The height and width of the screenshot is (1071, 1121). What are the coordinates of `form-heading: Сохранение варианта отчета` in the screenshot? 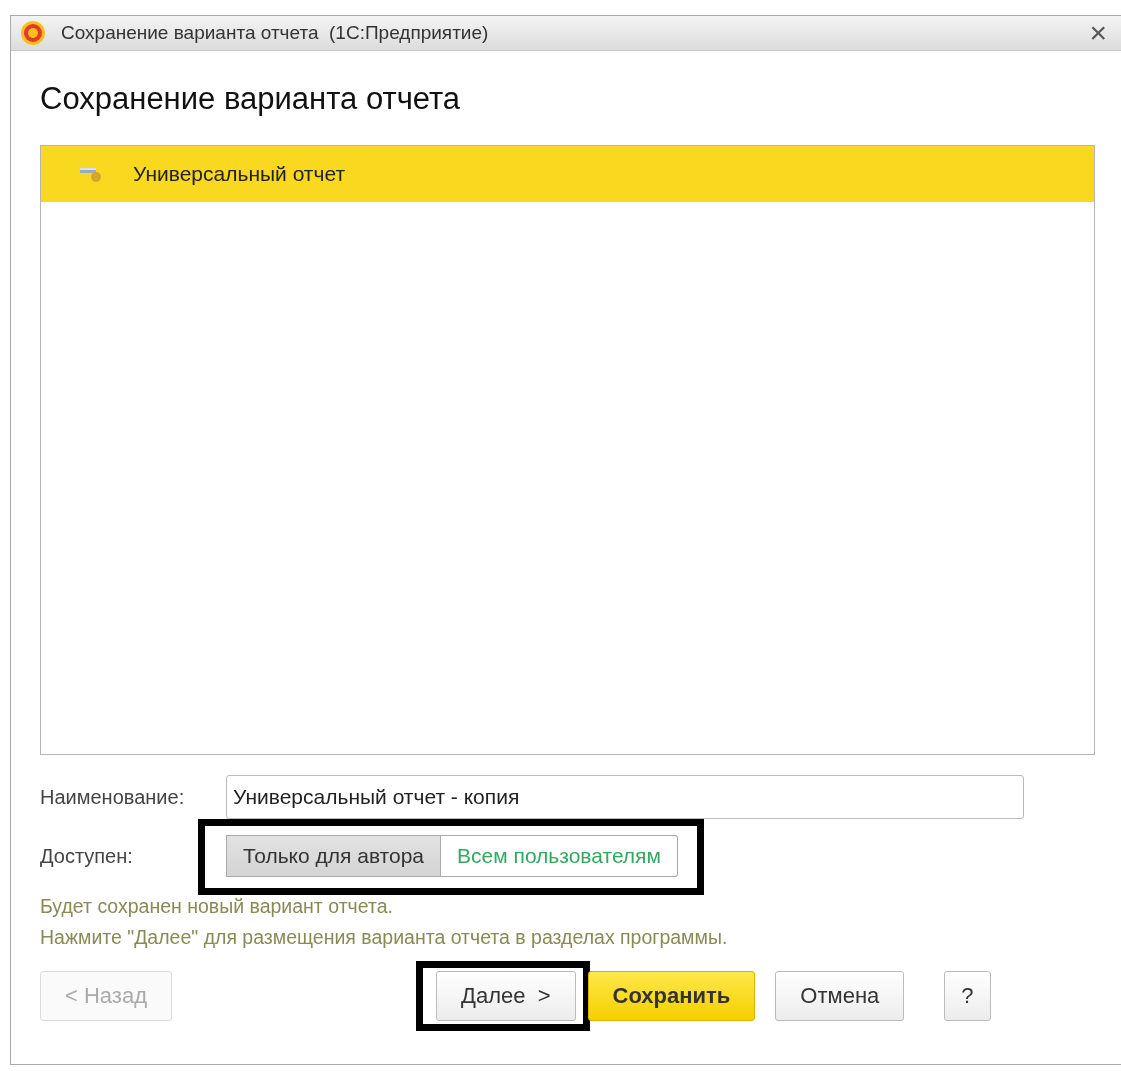 It's located at (251, 99).